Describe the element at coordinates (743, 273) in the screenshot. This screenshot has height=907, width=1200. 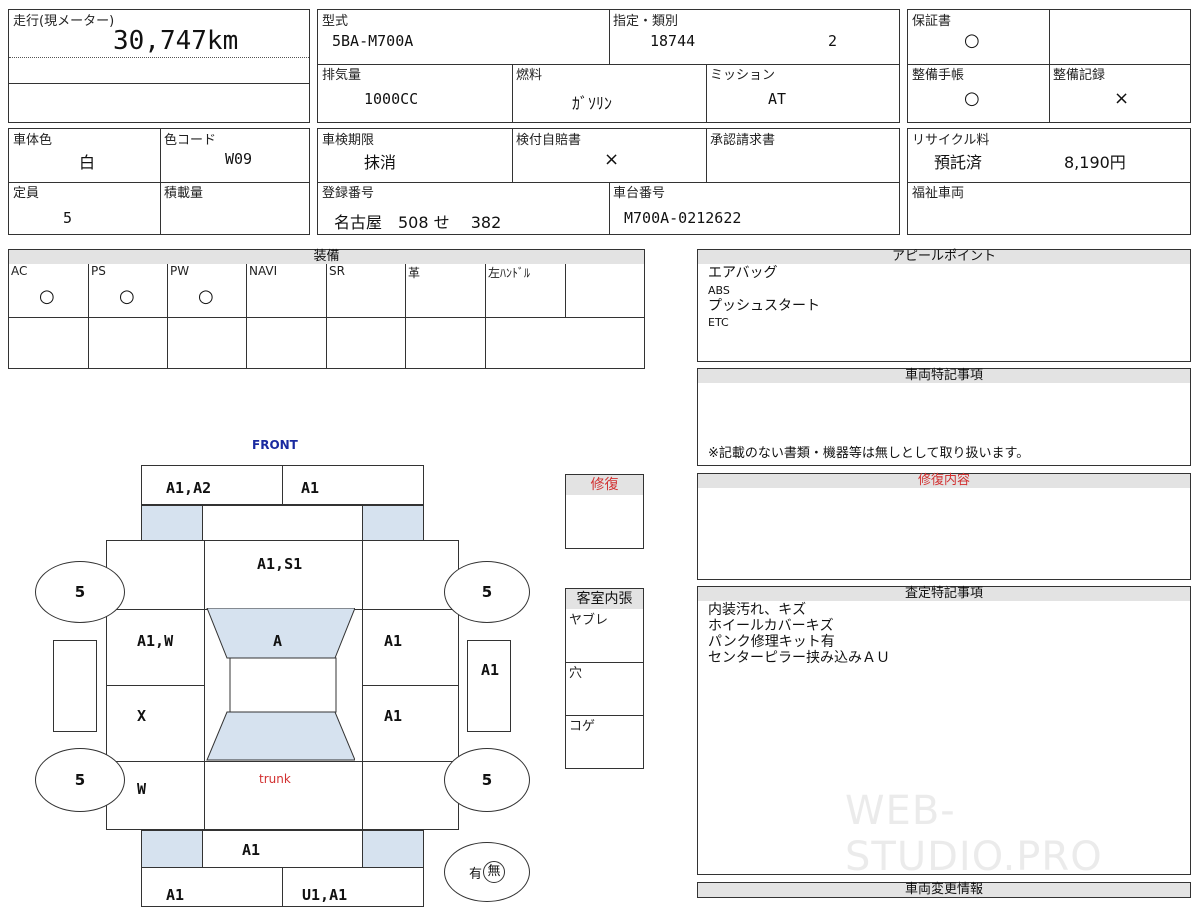
I see `appeal-line-1: エアバッグ` at that location.